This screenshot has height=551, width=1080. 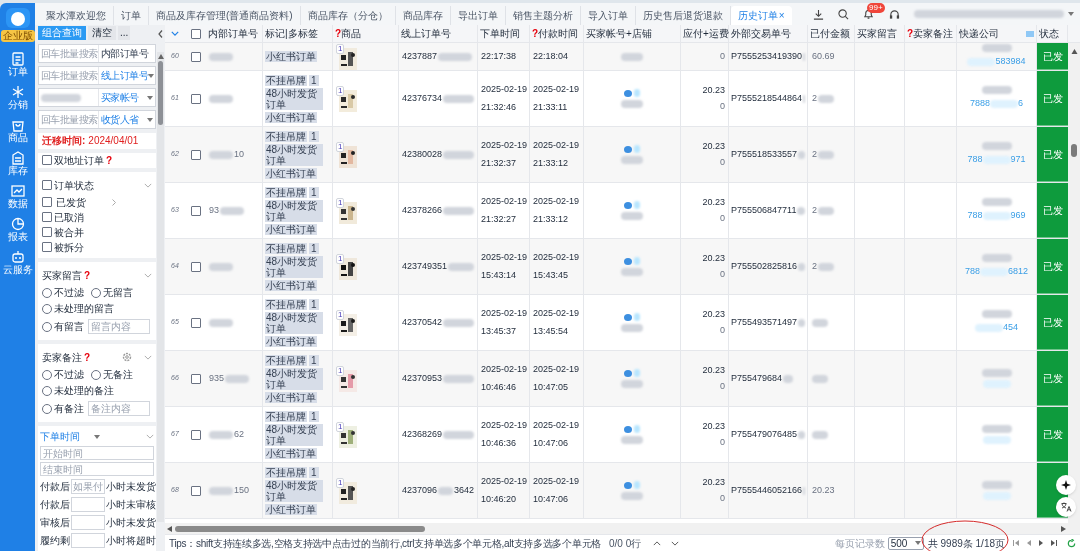 What do you see at coordinates (124, 75) in the screenshot?
I see `search-field-label: 线上订单号` at bounding box center [124, 75].